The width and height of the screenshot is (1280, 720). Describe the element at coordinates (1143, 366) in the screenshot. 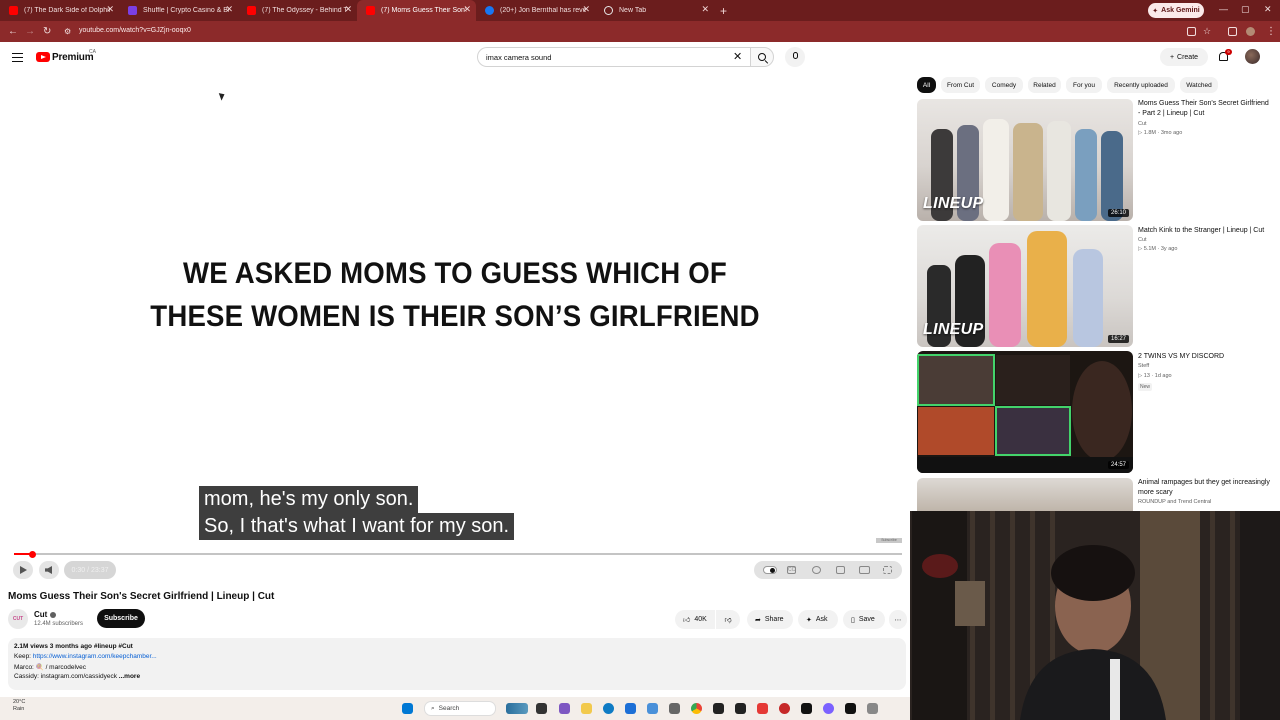

I see `rec-channel-name: Steff` at that location.